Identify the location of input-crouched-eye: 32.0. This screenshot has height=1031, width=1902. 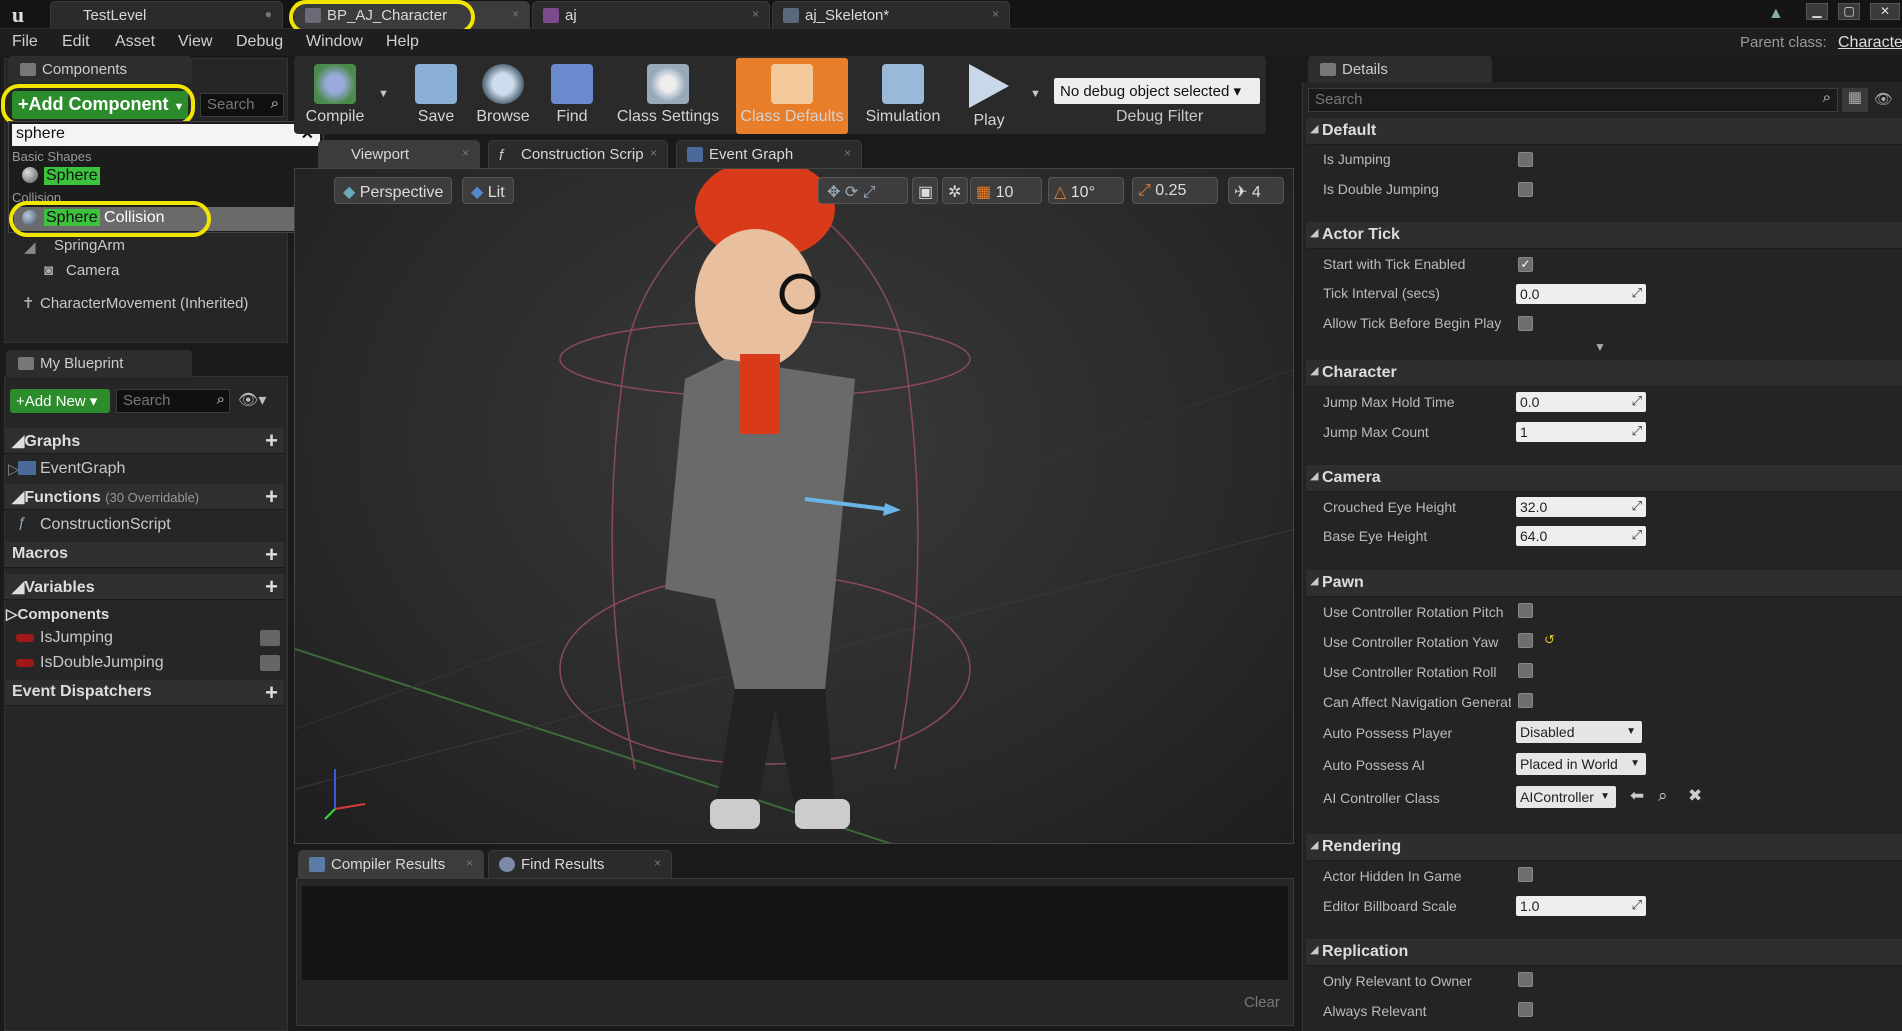
(1581, 507).